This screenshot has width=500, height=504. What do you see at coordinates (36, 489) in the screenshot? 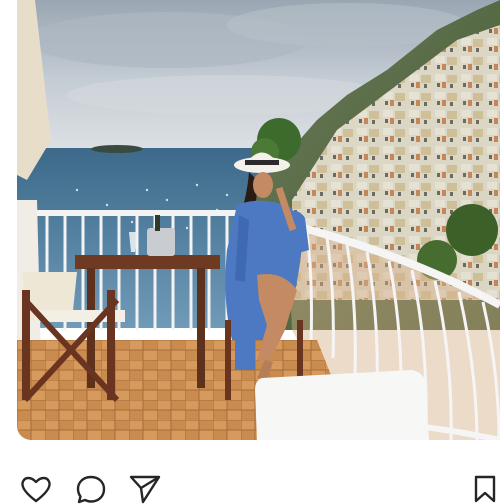
I see `heart-icon` at bounding box center [36, 489].